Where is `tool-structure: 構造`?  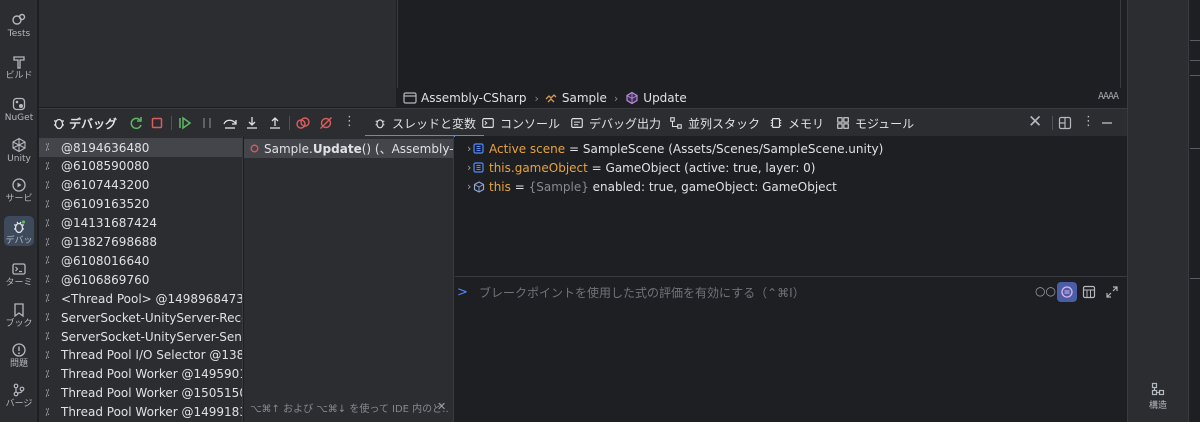
tool-structure: 構造 is located at coordinates (1158, 396).